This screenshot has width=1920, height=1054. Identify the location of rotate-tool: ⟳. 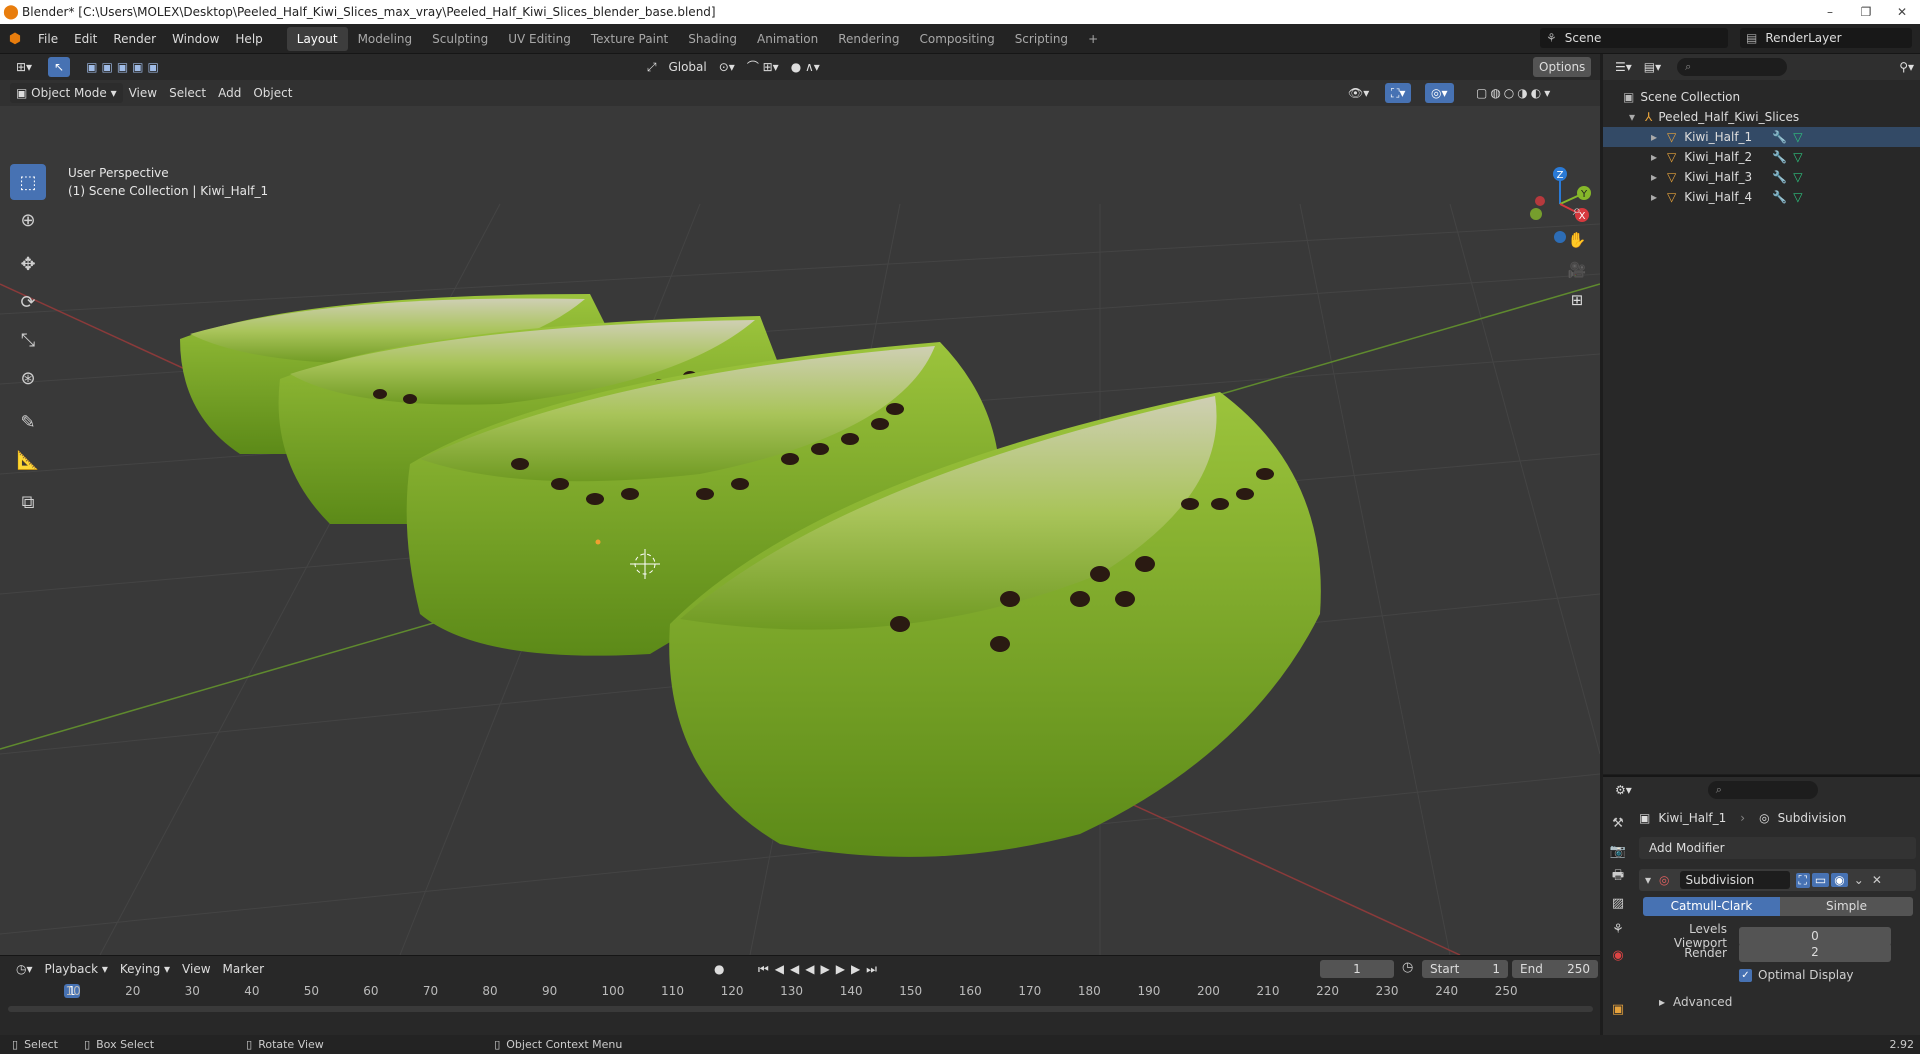
(28, 302).